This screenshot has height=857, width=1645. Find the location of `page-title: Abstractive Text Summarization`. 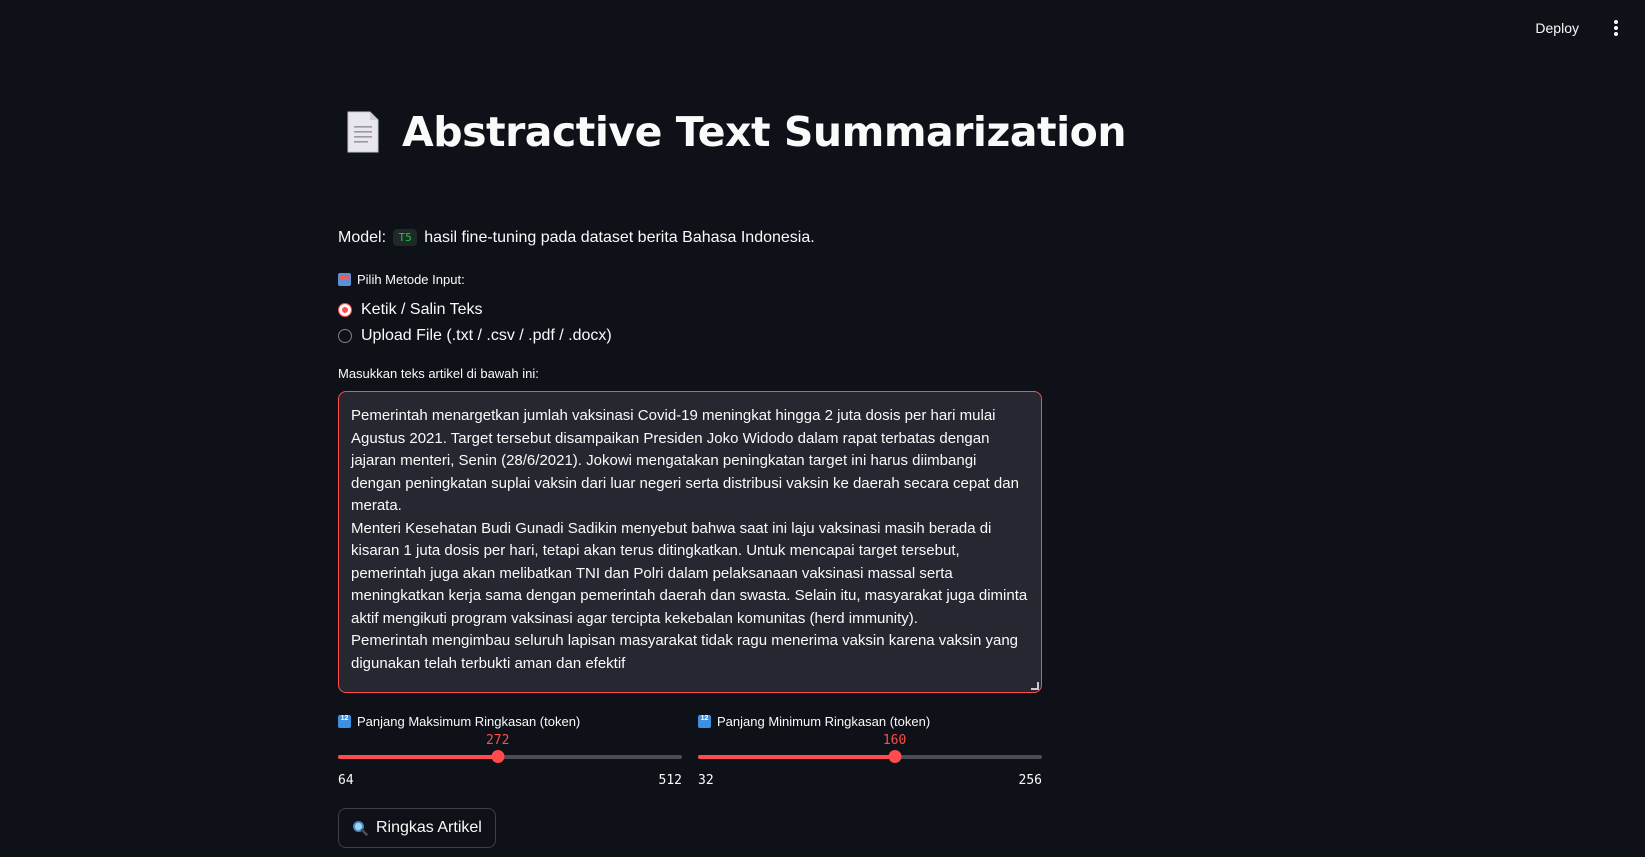

page-title: Abstractive Text Summarization is located at coordinates (736, 132).